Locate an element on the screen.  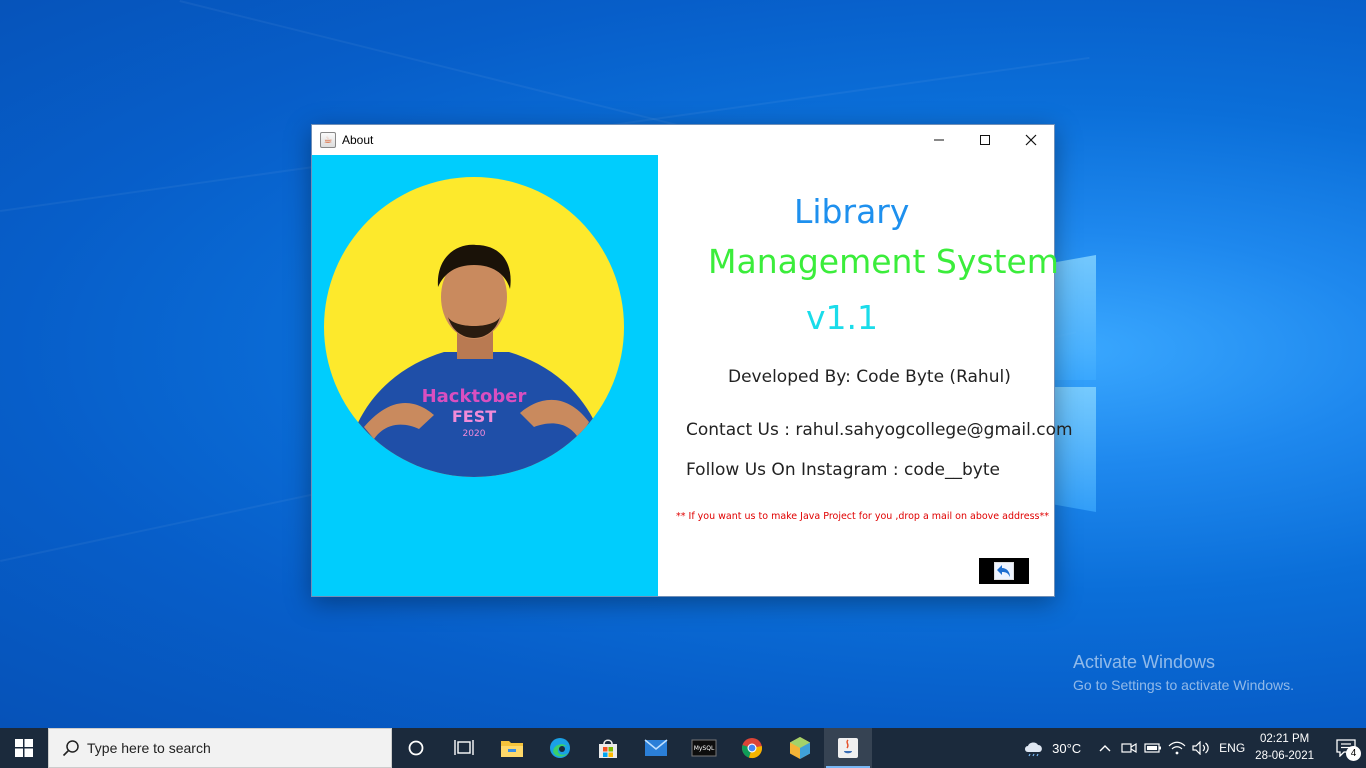
file-explorer-icon is located at coordinates (512, 749).